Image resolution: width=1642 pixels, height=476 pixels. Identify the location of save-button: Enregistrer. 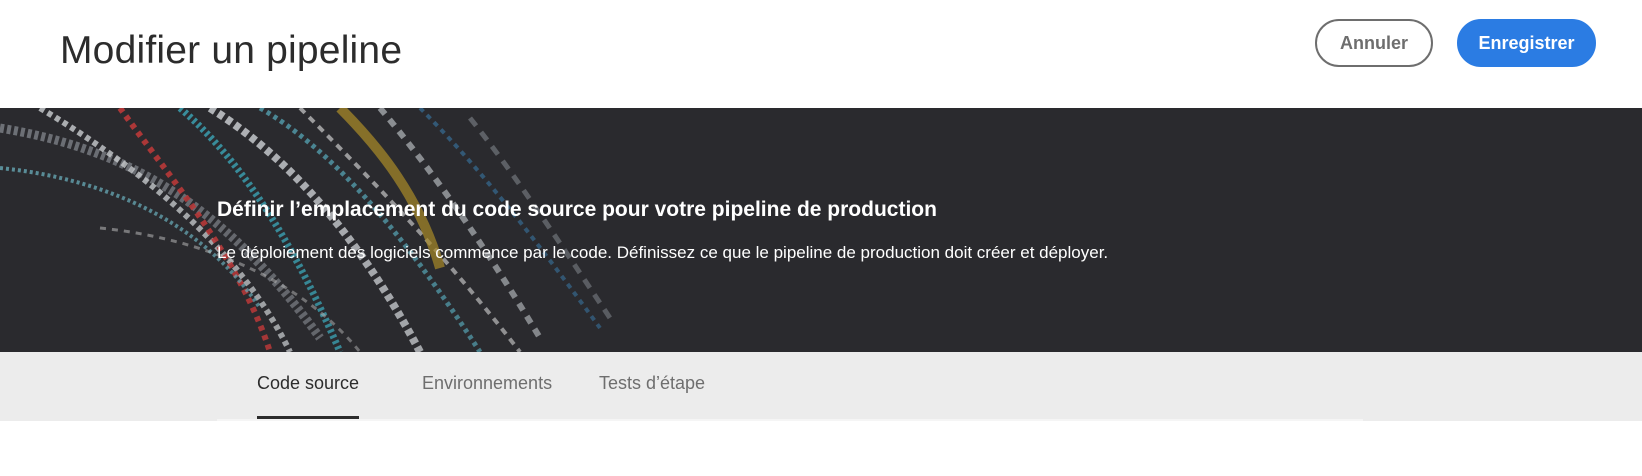
(1526, 43).